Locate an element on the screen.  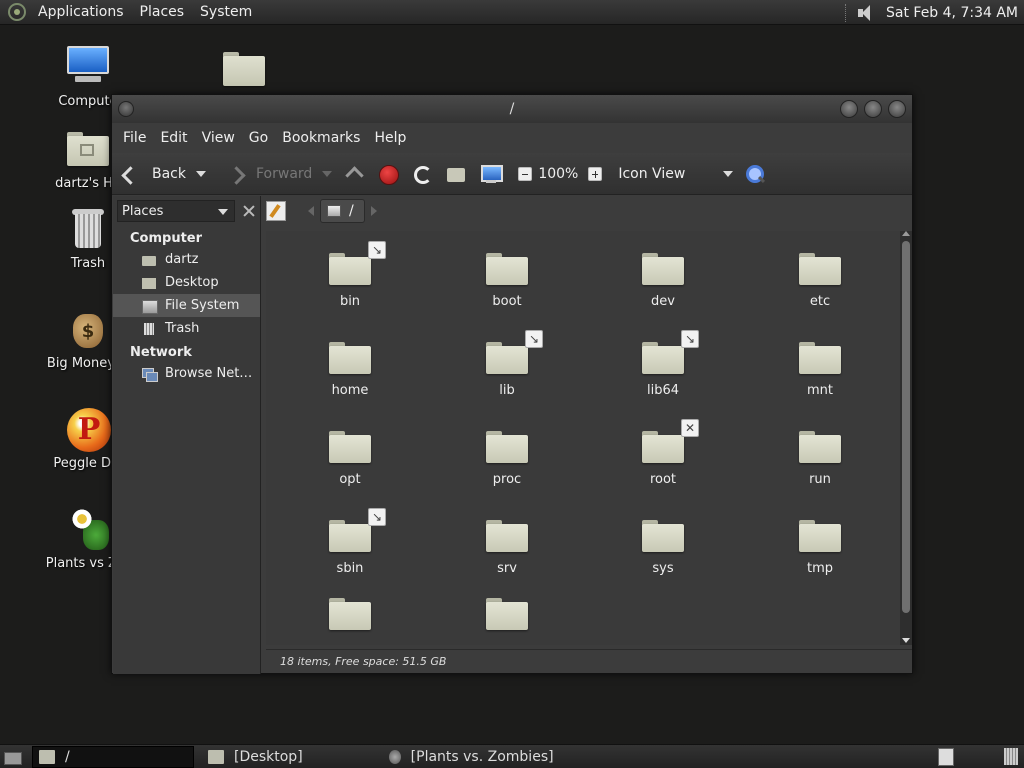
network-icon is located at coordinates (149, 374).